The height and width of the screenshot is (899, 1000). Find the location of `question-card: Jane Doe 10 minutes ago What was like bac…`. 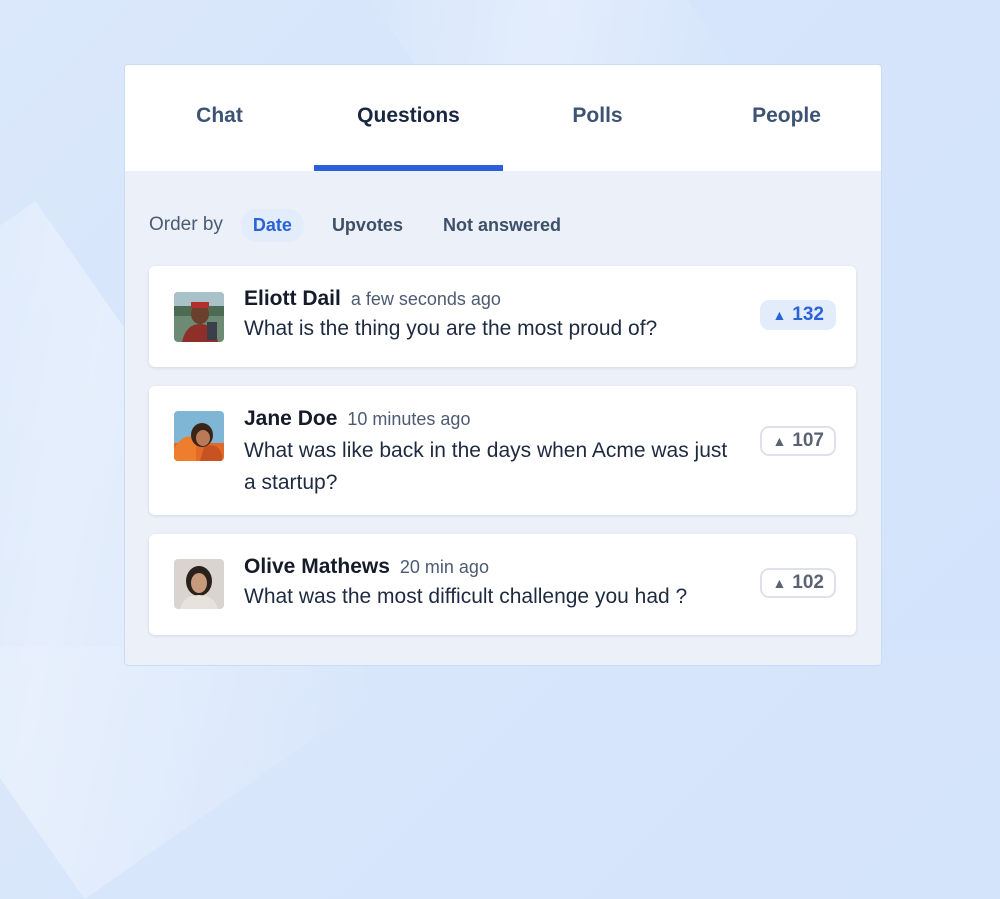

question-card: Jane Doe 10 minutes ago What was like bac… is located at coordinates (502, 450).